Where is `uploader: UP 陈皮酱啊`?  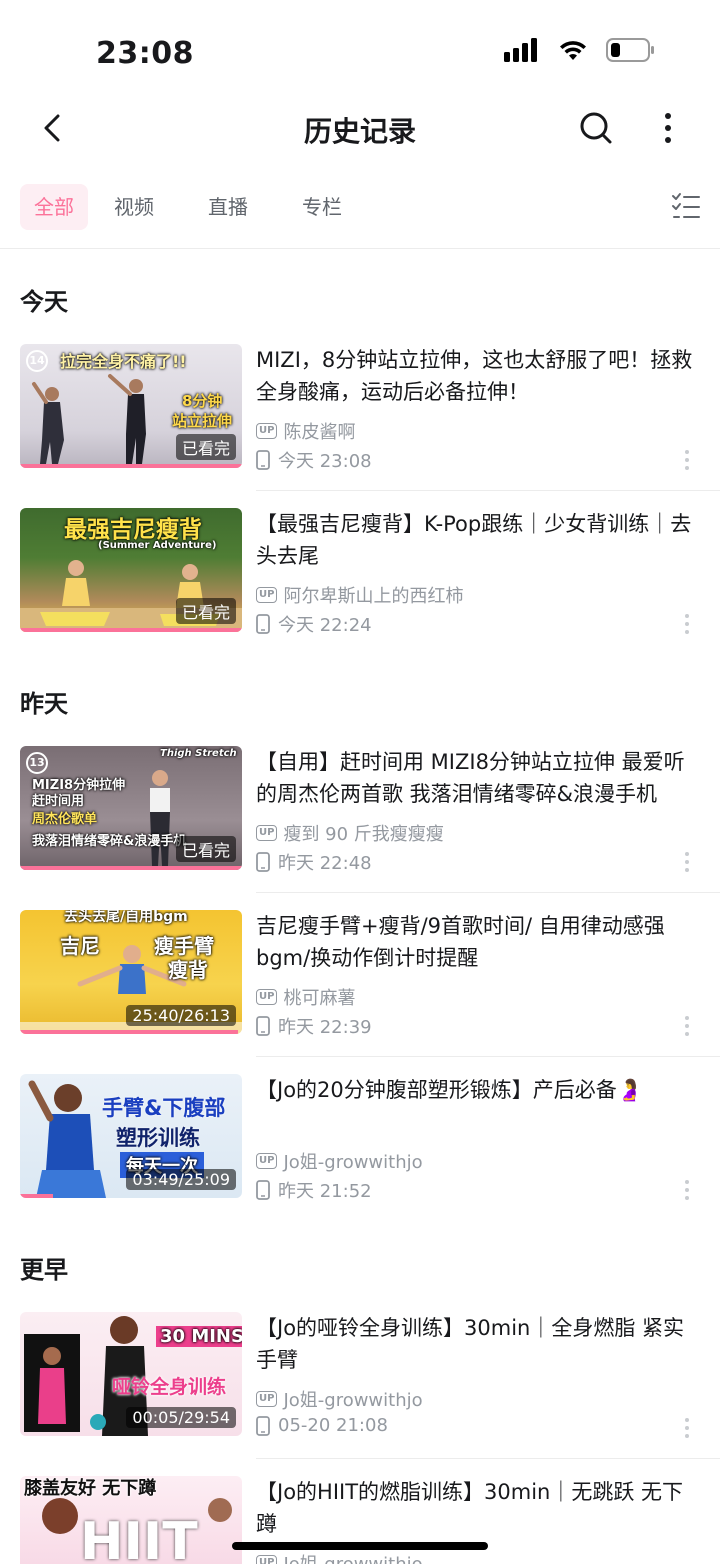 uploader: UP 陈皮酱啊 is located at coordinates (305, 431).